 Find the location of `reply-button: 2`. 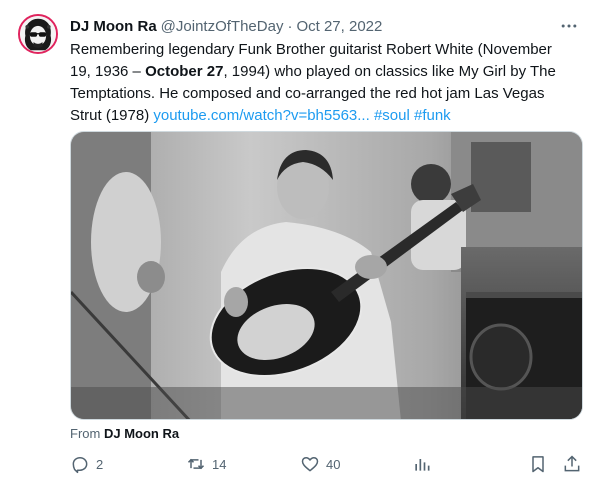

reply-button: 2 is located at coordinates (86, 464).